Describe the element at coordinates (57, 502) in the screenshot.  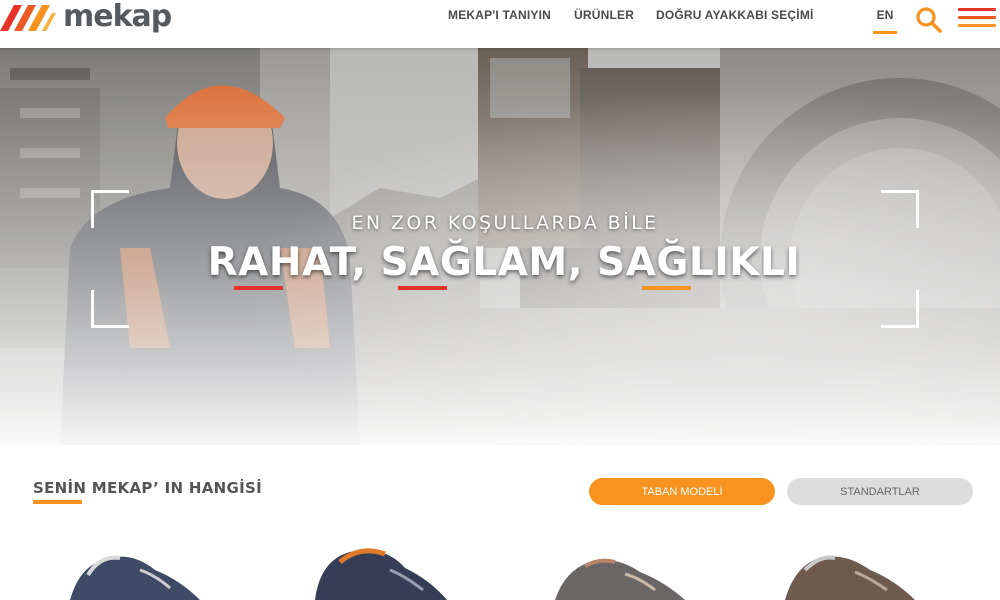
I see `section-title-underline` at that location.